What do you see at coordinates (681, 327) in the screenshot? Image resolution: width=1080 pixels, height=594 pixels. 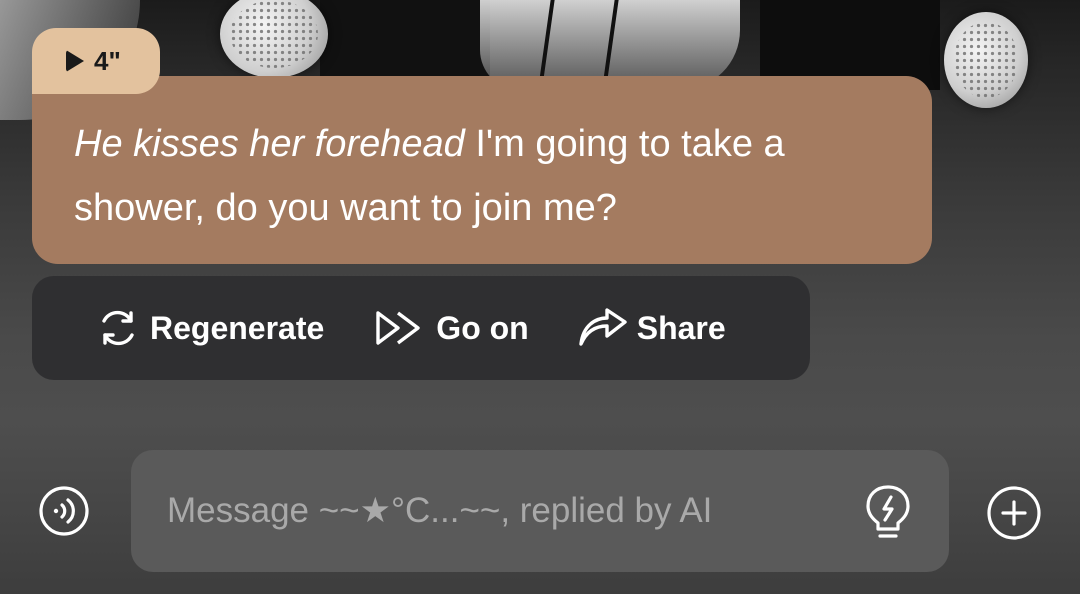 I see `share-label: Share` at bounding box center [681, 327].